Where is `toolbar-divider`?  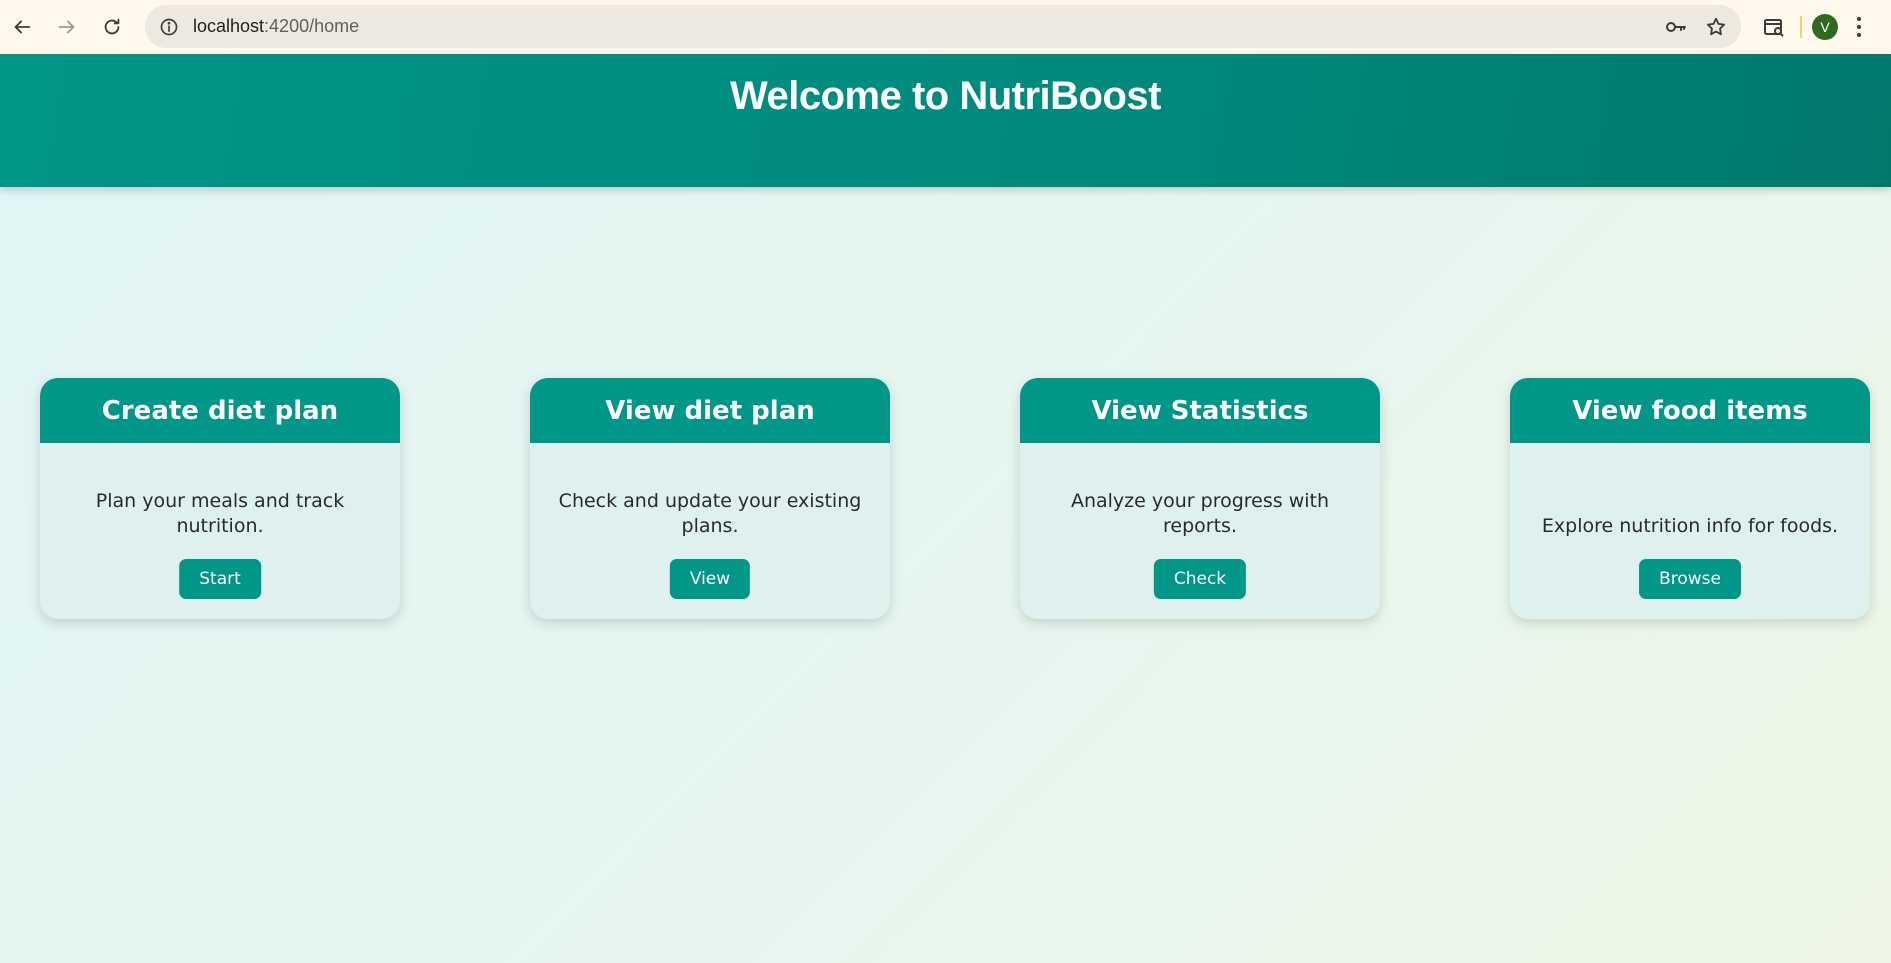 toolbar-divider is located at coordinates (1801, 27).